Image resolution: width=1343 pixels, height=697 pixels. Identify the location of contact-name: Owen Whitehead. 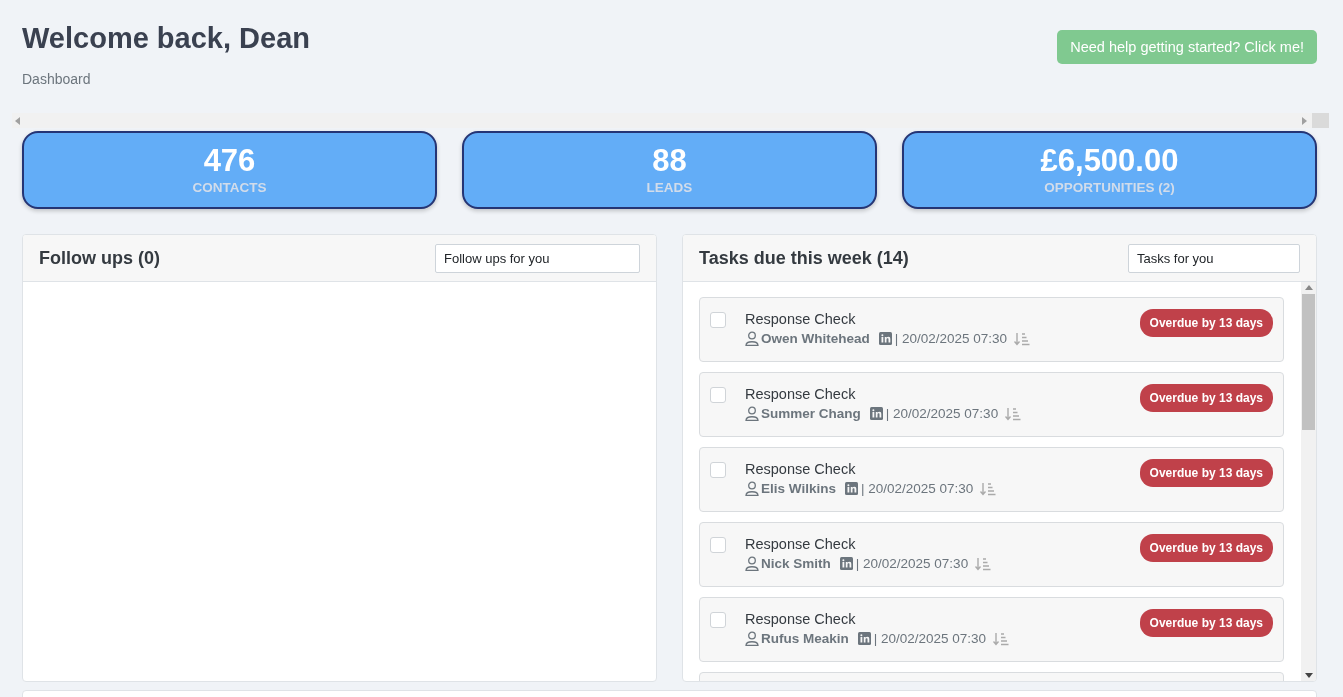
(815, 338).